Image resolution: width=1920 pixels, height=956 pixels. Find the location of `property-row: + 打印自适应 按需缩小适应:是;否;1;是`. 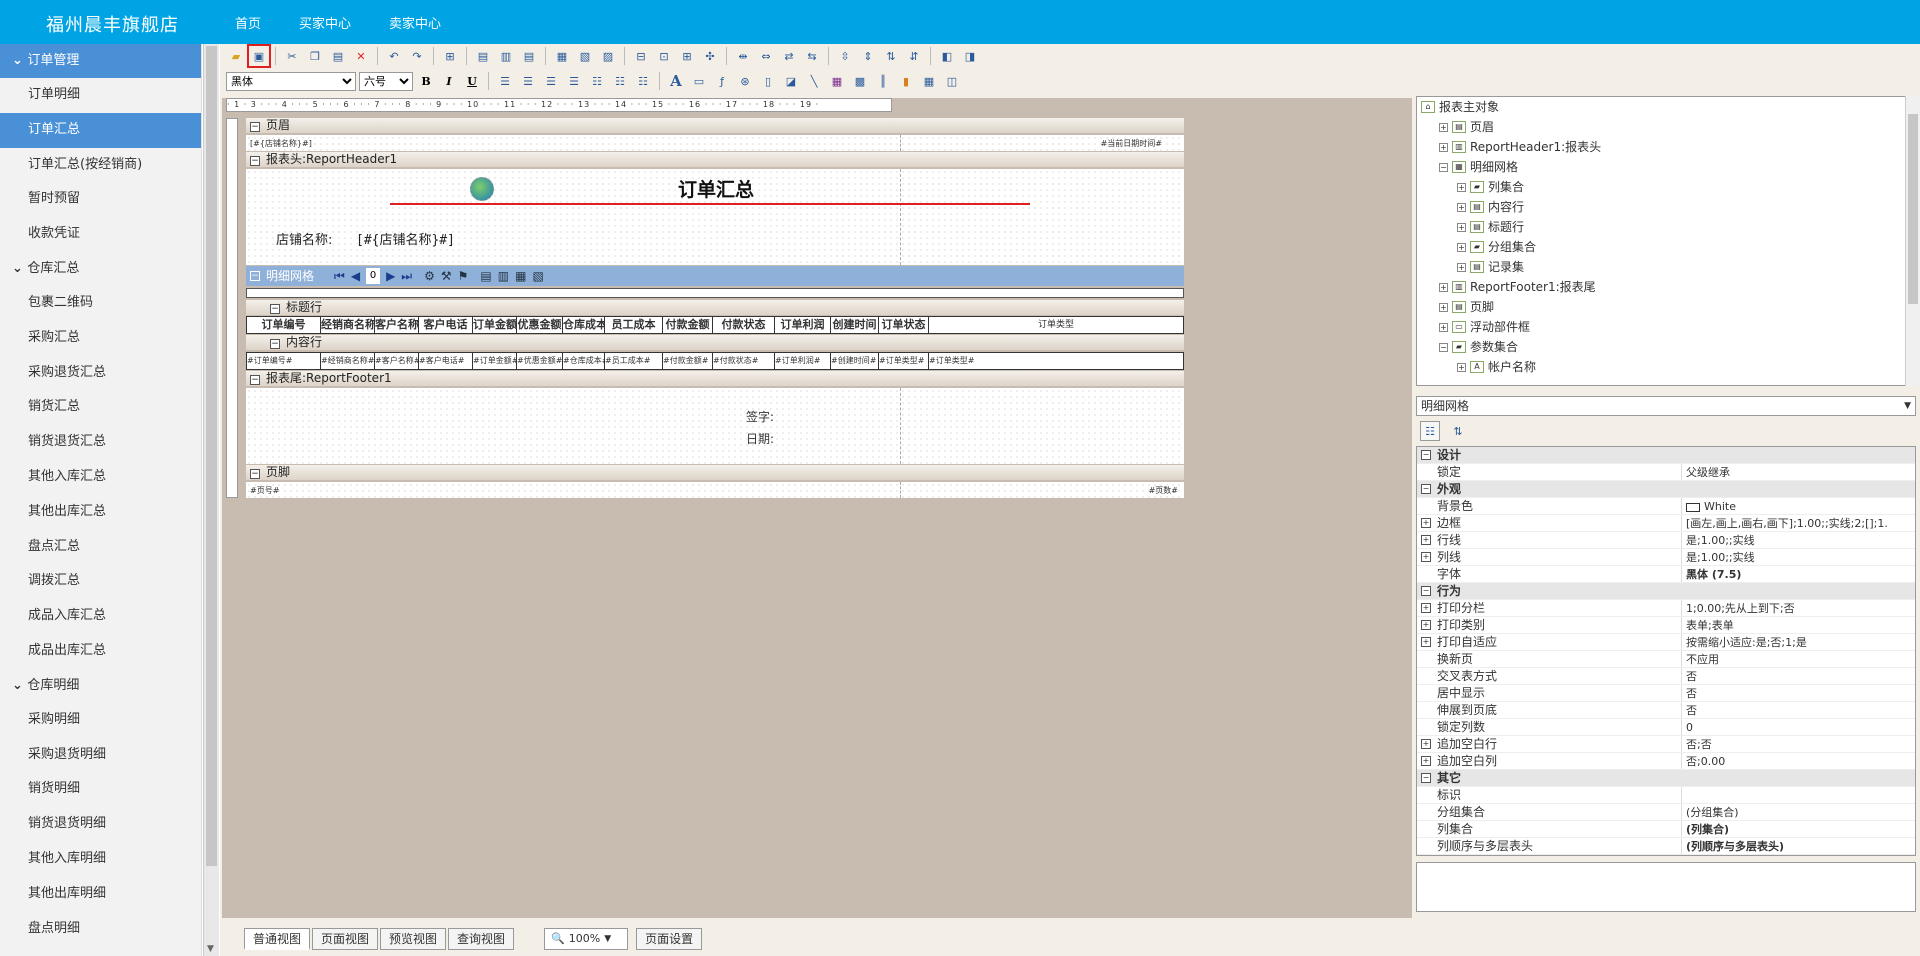

property-row: + 打印自适应 按需缩小适应:是;否;1;是 is located at coordinates (1666, 642).